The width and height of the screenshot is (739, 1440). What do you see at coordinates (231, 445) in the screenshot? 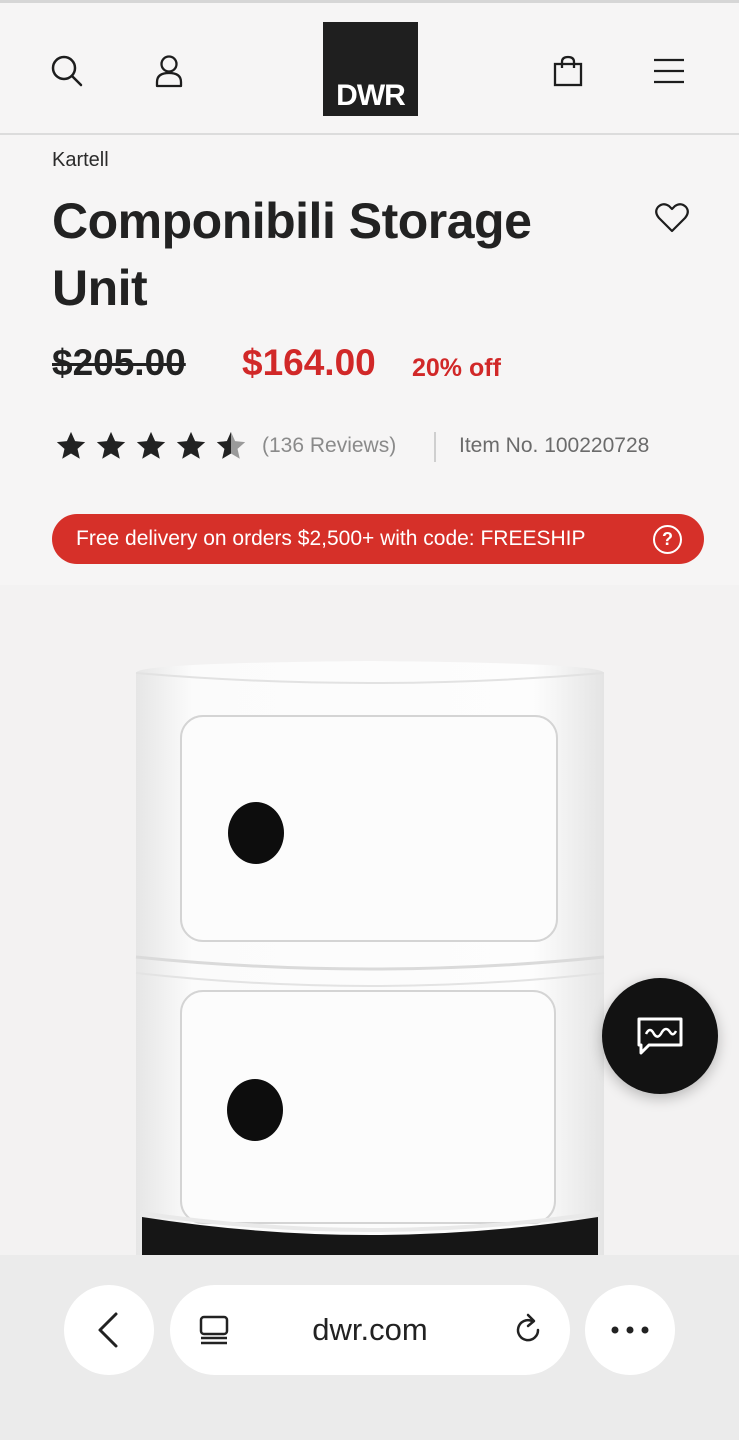
I see `half-star-icon` at bounding box center [231, 445].